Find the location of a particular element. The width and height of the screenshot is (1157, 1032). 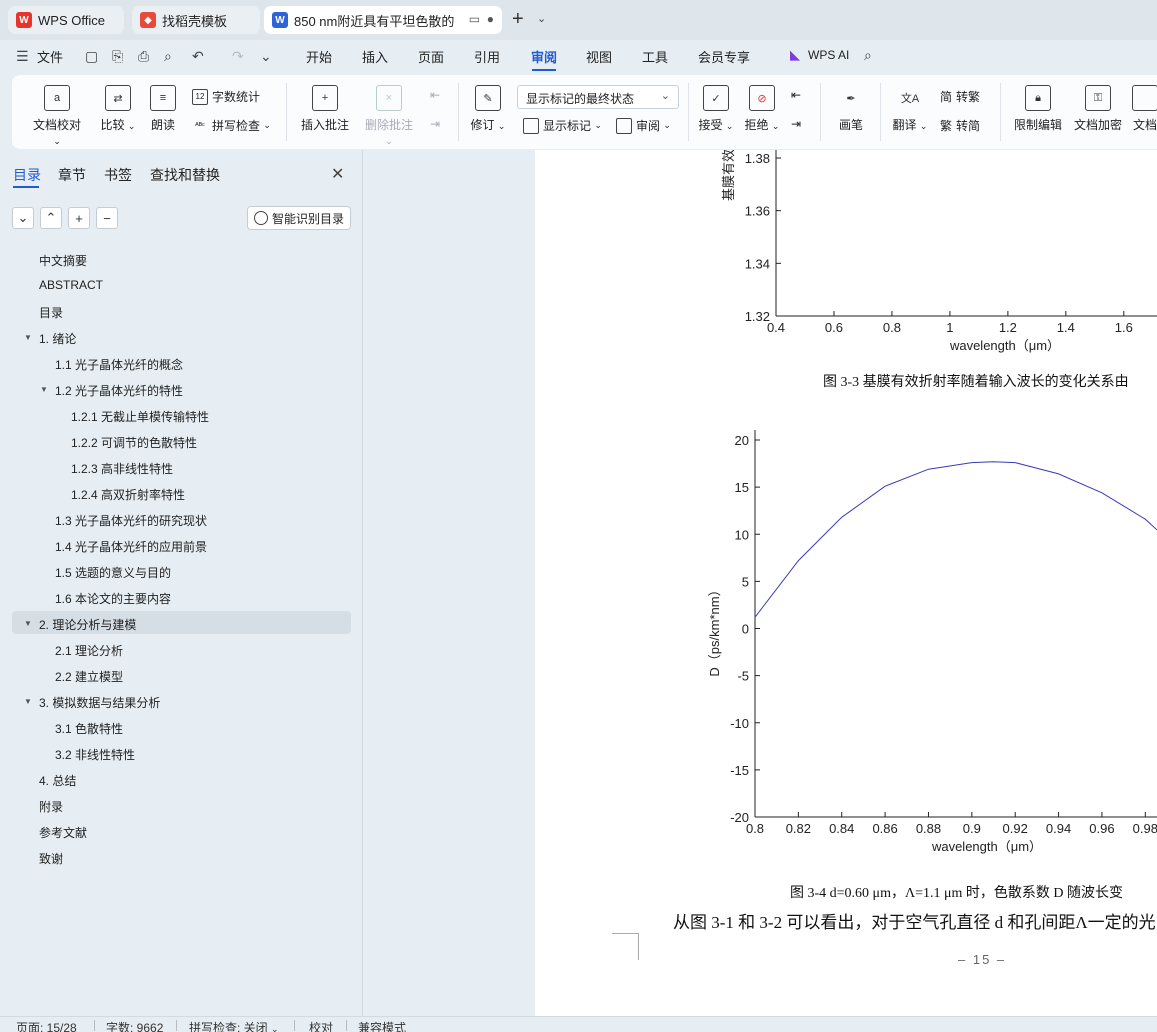

save-icon: ▢ is located at coordinates (91, 56).